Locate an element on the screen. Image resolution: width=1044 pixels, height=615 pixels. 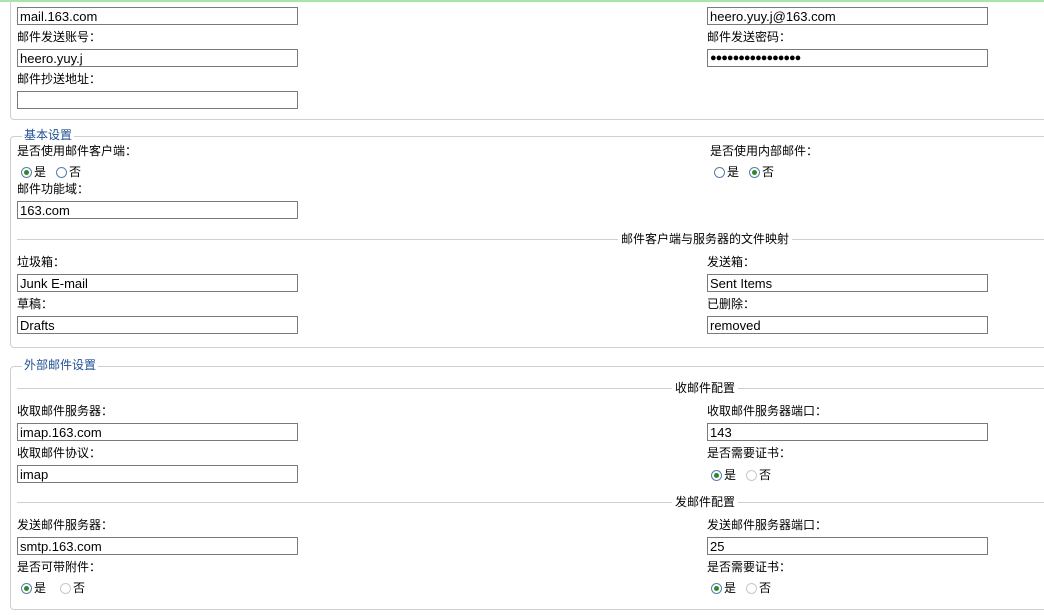
sent-label: 发送箱： is located at coordinates (731, 262).